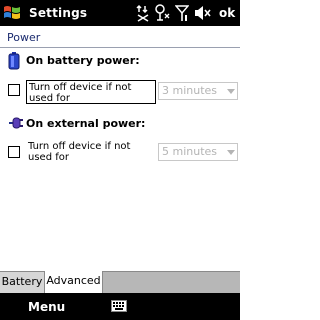  I want to click on tab-advanced: Advanced, so click(74, 282).